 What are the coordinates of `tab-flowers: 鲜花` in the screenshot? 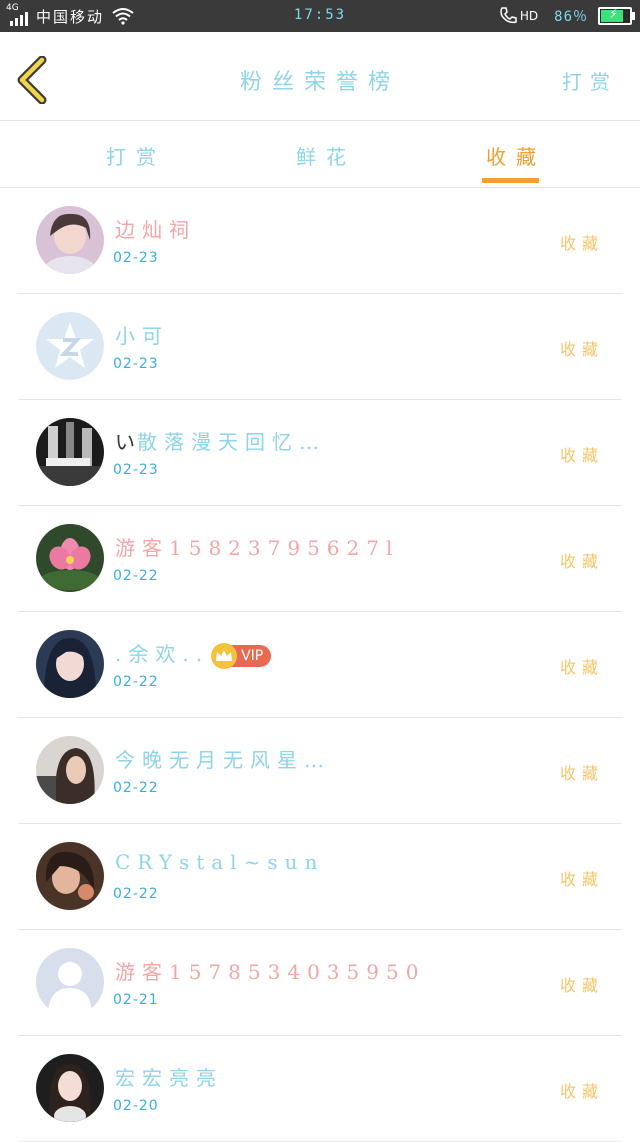 It's located at (326, 155).